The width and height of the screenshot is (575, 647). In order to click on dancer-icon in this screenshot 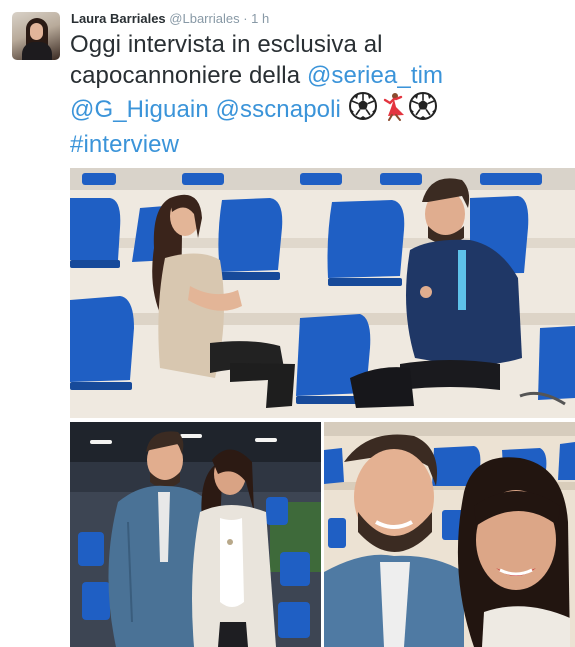, I will do `click(393, 110)`.